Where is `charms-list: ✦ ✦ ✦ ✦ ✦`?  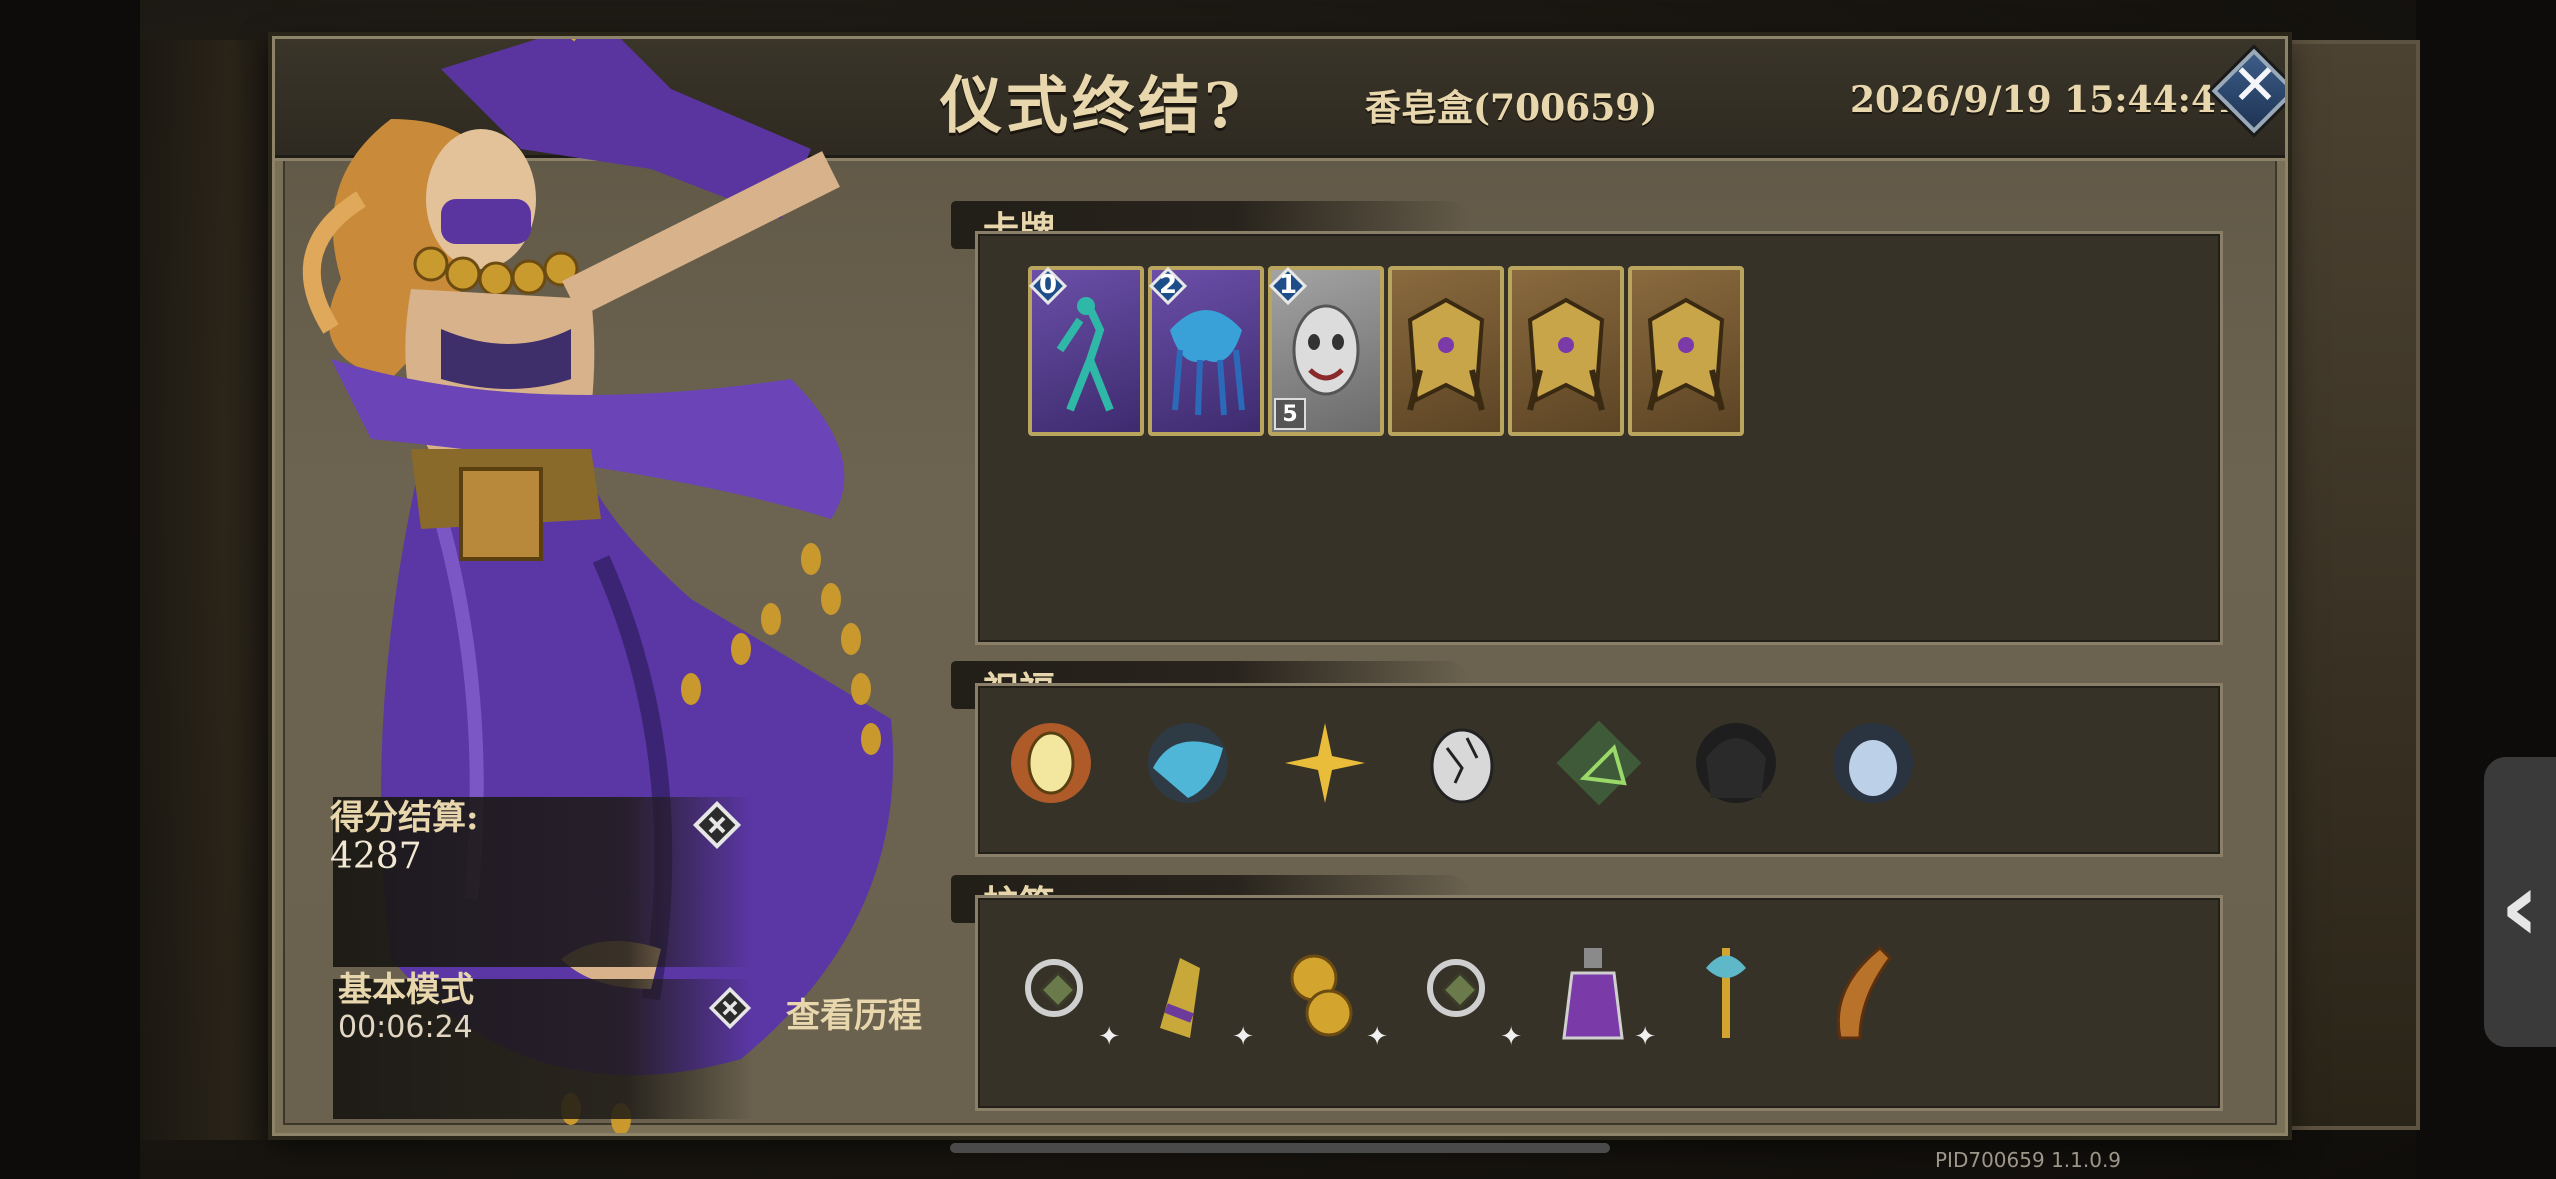
charms-list: ✦ ✦ ✦ ✦ ✦ is located at coordinates (1506, 1008).